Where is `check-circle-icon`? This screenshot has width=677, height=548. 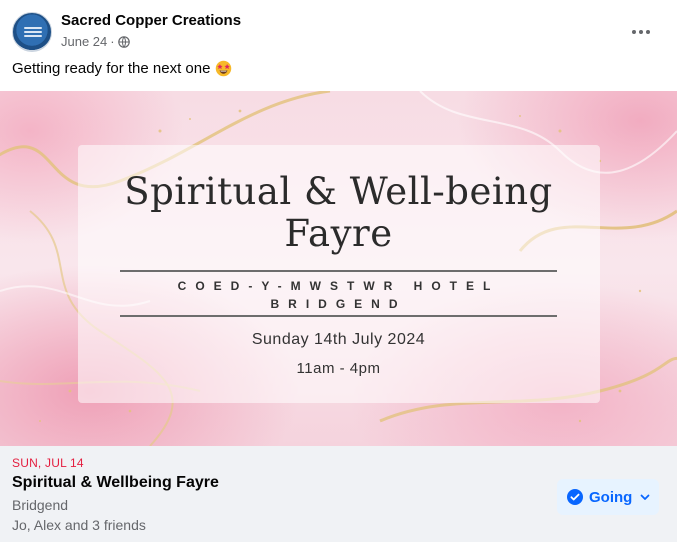
check-circle-icon is located at coordinates (575, 497).